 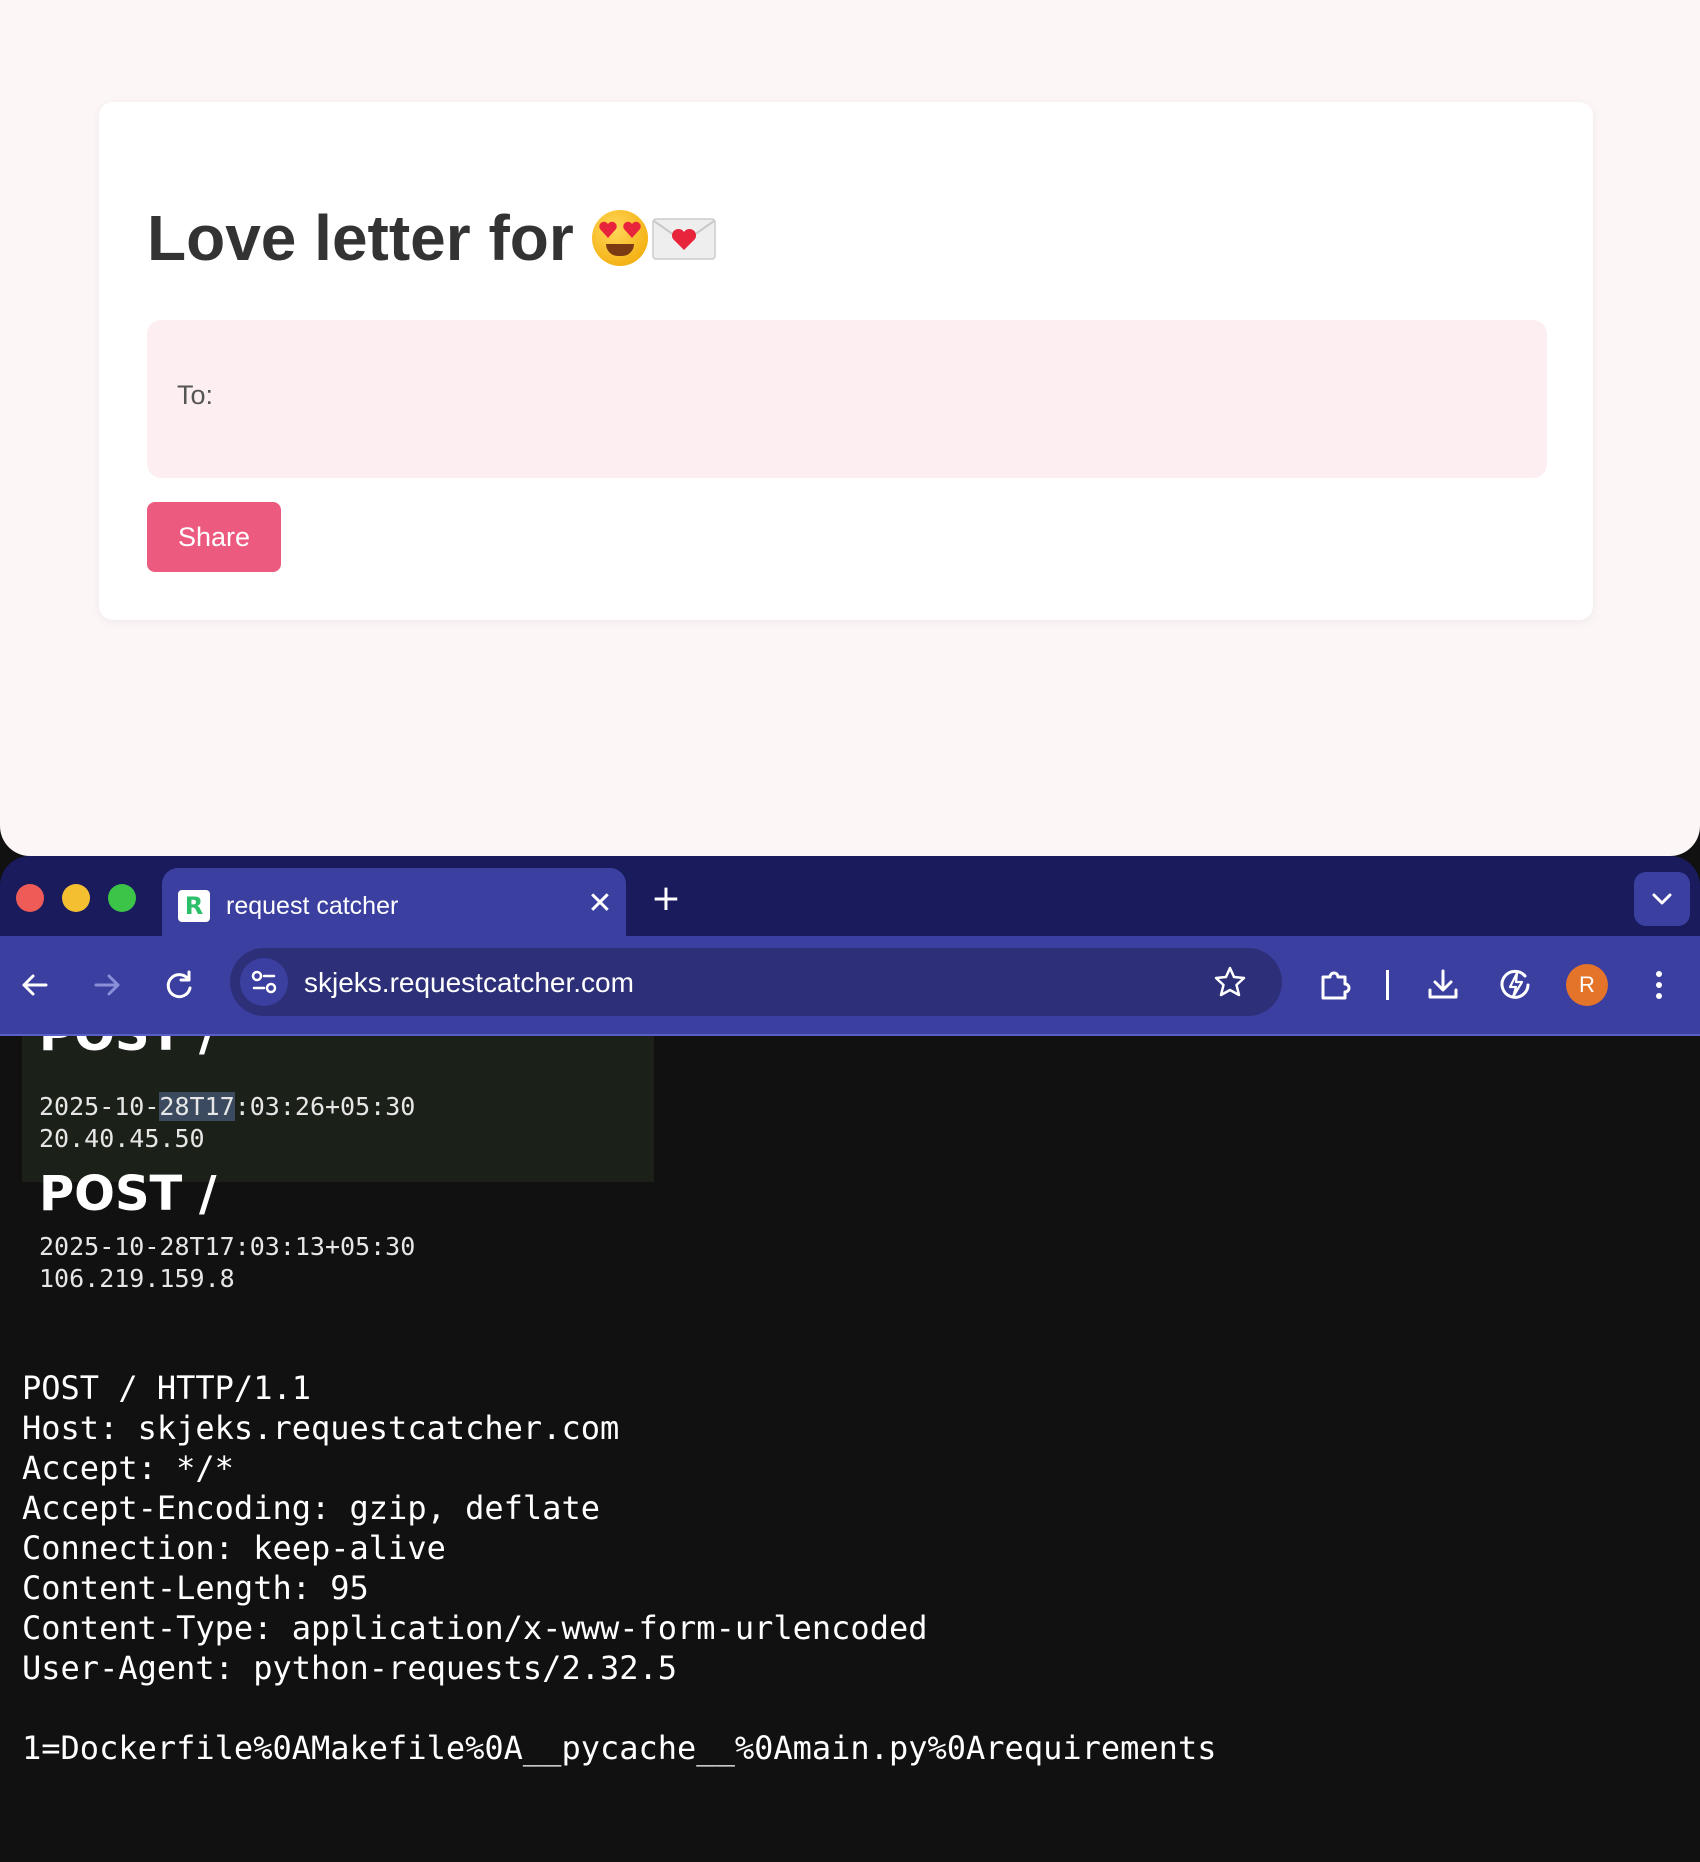 I want to click on page-title-text: Love letter for, so click(x=360, y=238).